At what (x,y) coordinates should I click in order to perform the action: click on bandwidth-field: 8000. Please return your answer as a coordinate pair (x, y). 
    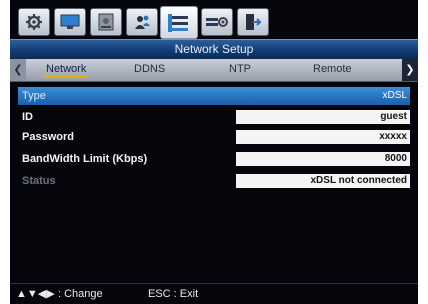
    Looking at the image, I should click on (323, 159).